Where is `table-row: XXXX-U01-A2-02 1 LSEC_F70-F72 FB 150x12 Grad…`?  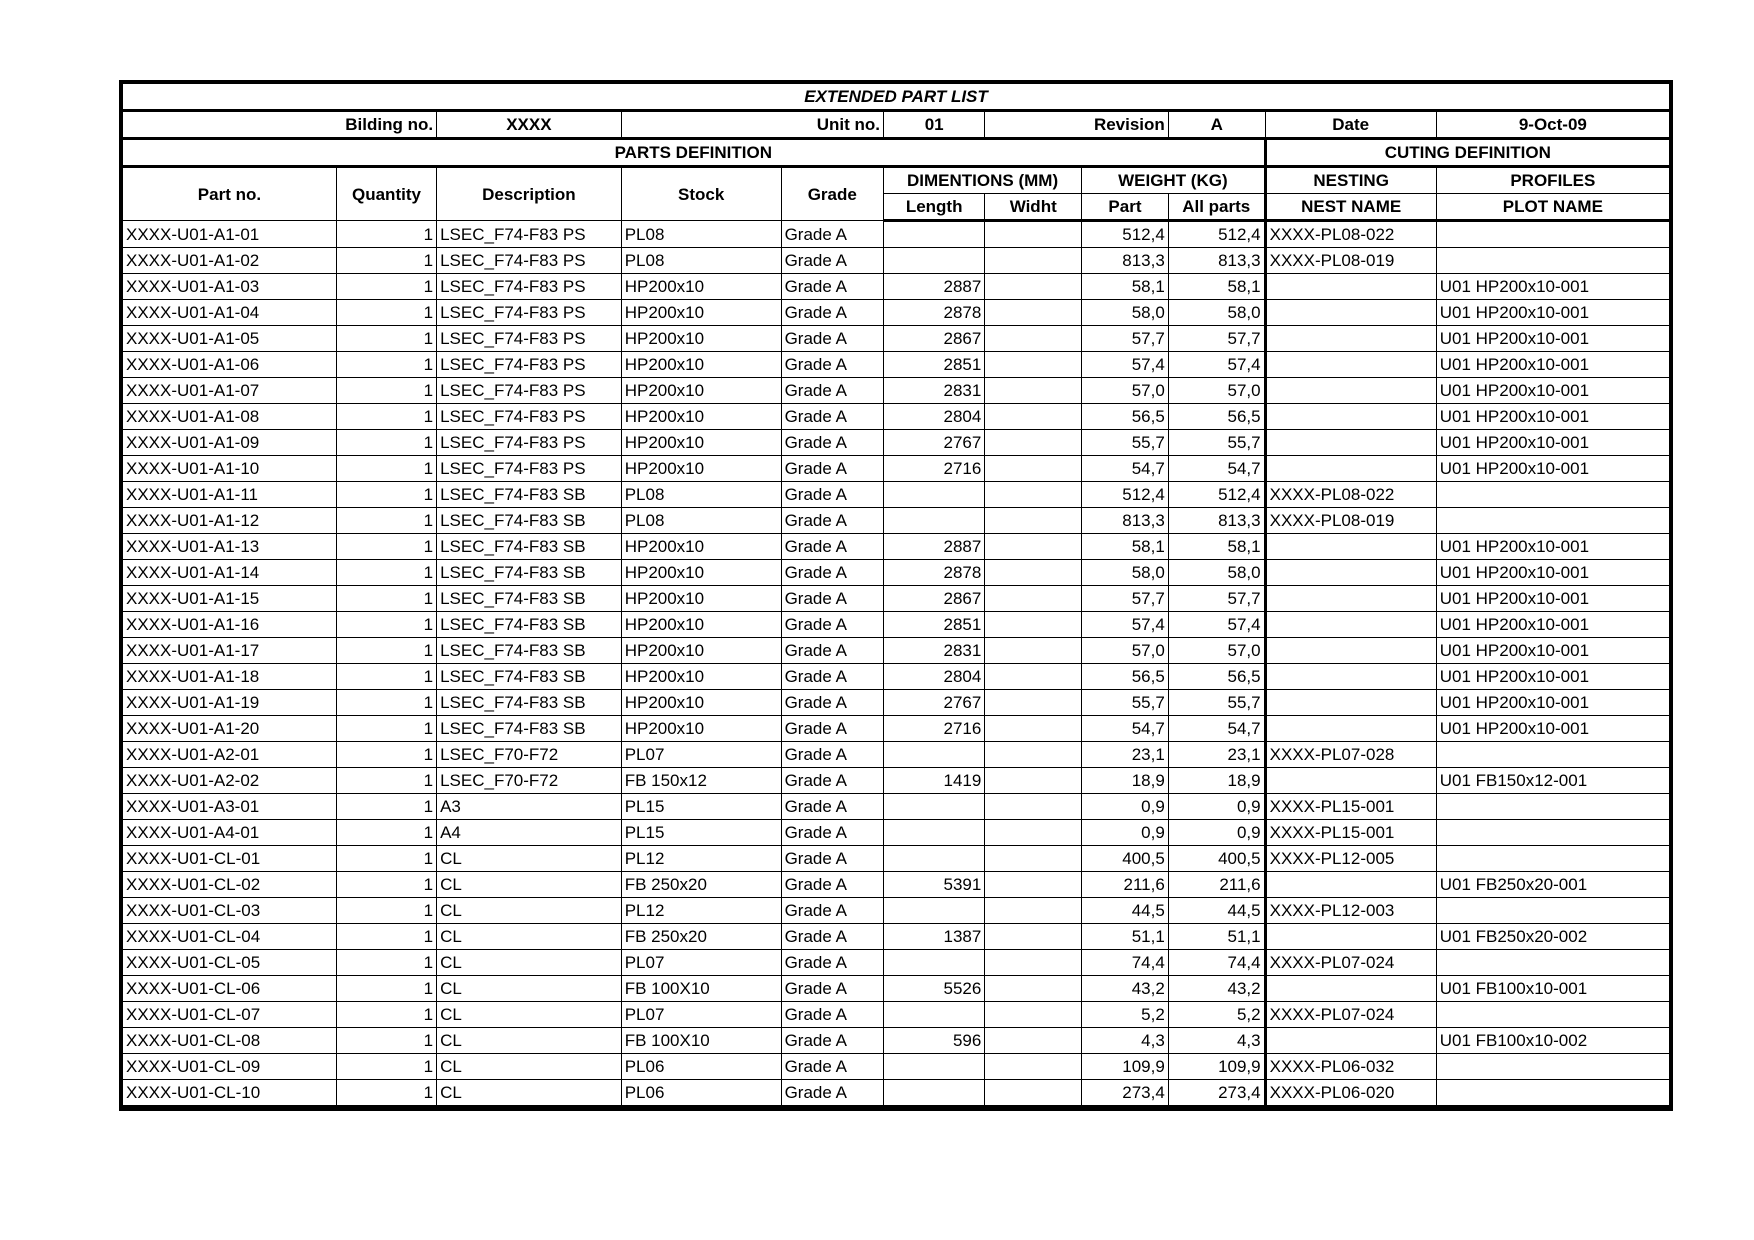 table-row: XXXX-U01-A2-02 1 LSEC_F70-F72 FB 150x12 Grad… is located at coordinates (896, 780).